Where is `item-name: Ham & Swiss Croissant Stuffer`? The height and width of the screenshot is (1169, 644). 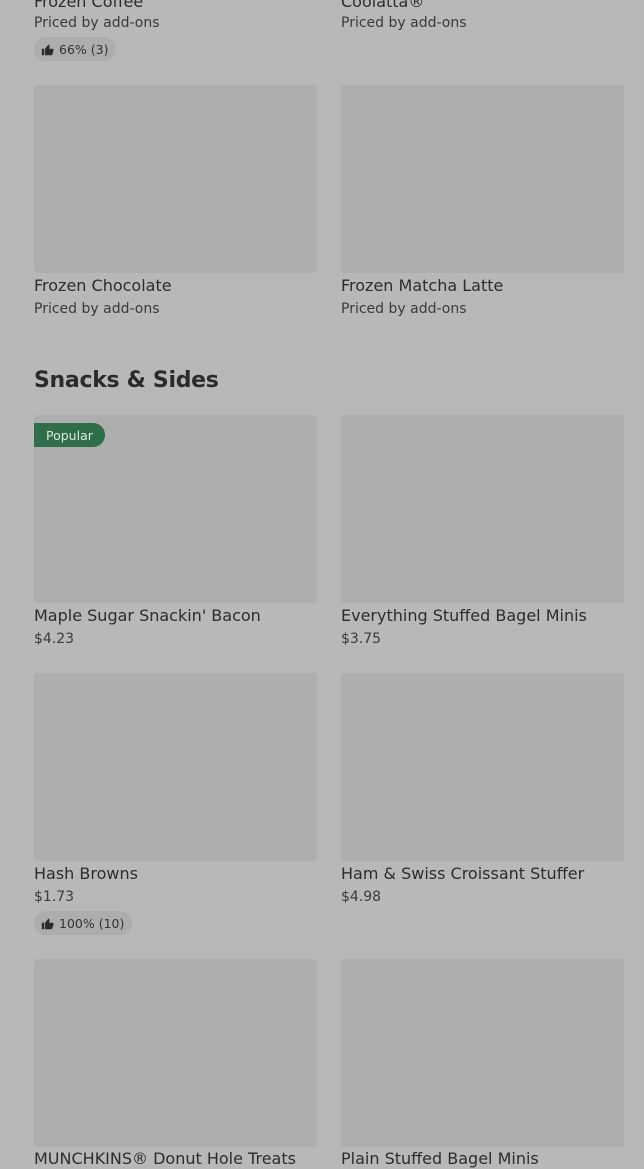 item-name: Ham & Swiss Croissant Stuffer is located at coordinates (462, 874).